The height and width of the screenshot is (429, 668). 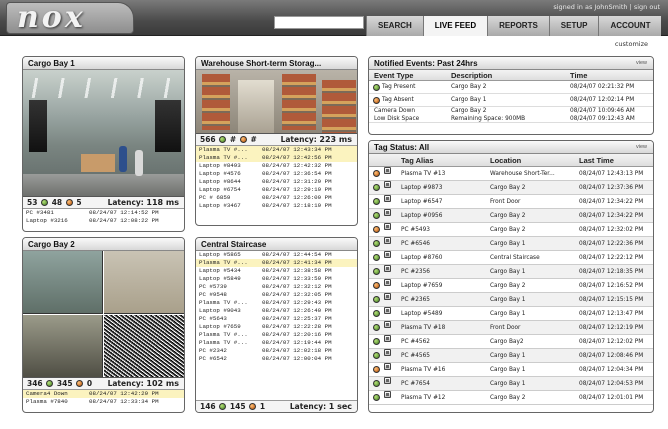 I want to click on search-input, so click(x=319, y=22).